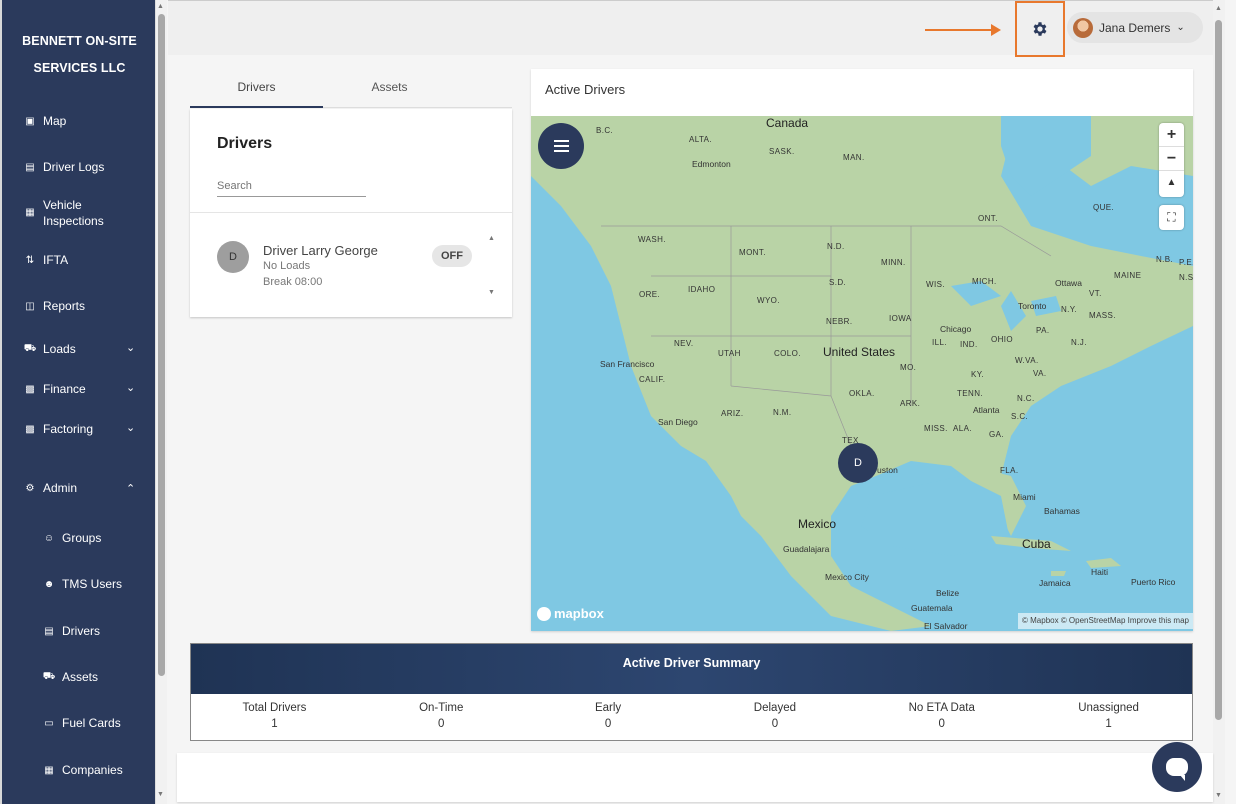 The width and height of the screenshot is (1236, 804). Describe the element at coordinates (956, 329) in the screenshot. I see `map-label-chicago: Chicago` at that location.